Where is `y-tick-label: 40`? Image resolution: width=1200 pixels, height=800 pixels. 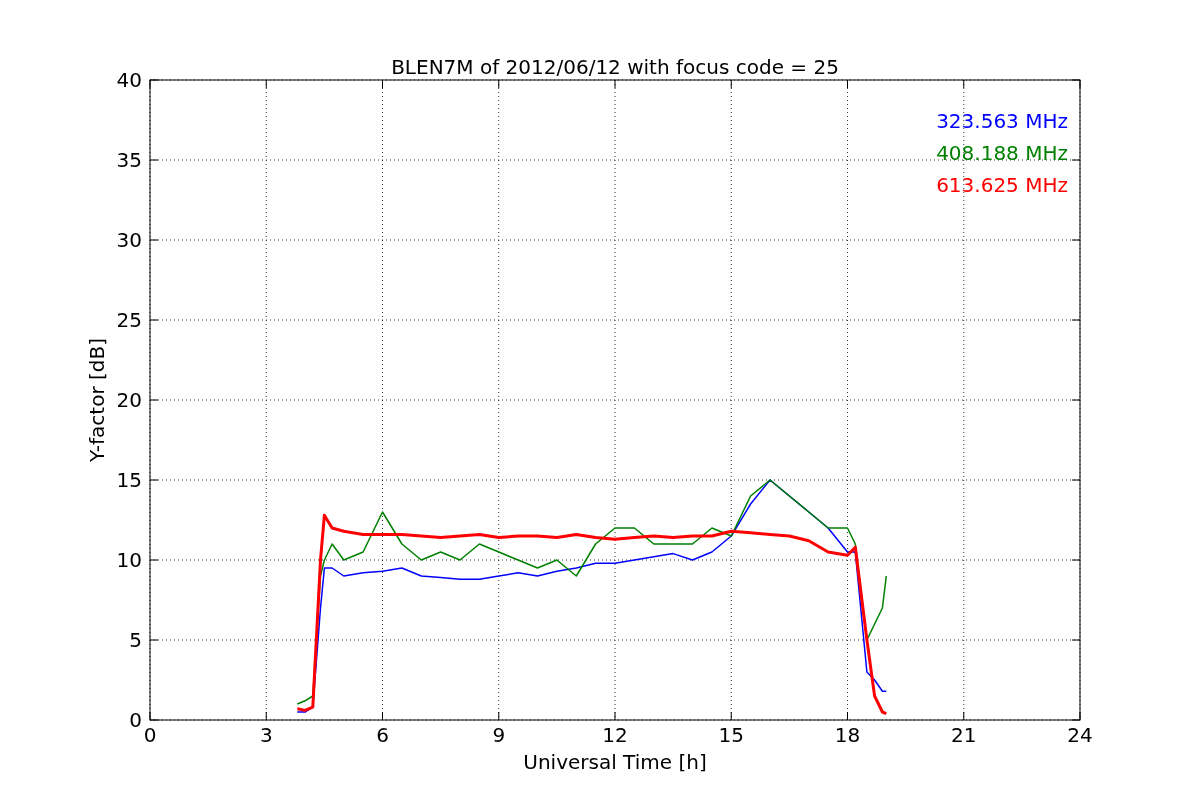 y-tick-label: 40 is located at coordinates (129, 80).